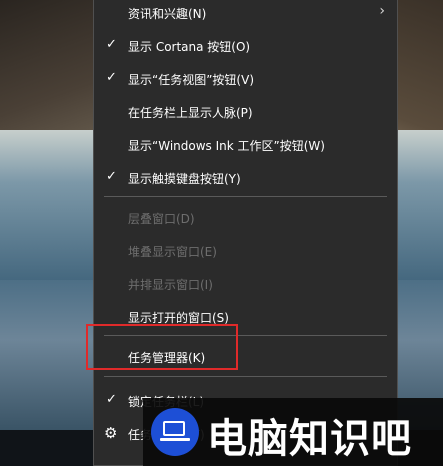 This screenshot has height=466, width=443. What do you see at coordinates (111, 433) in the screenshot?
I see `gear-icon: ⚙` at bounding box center [111, 433].